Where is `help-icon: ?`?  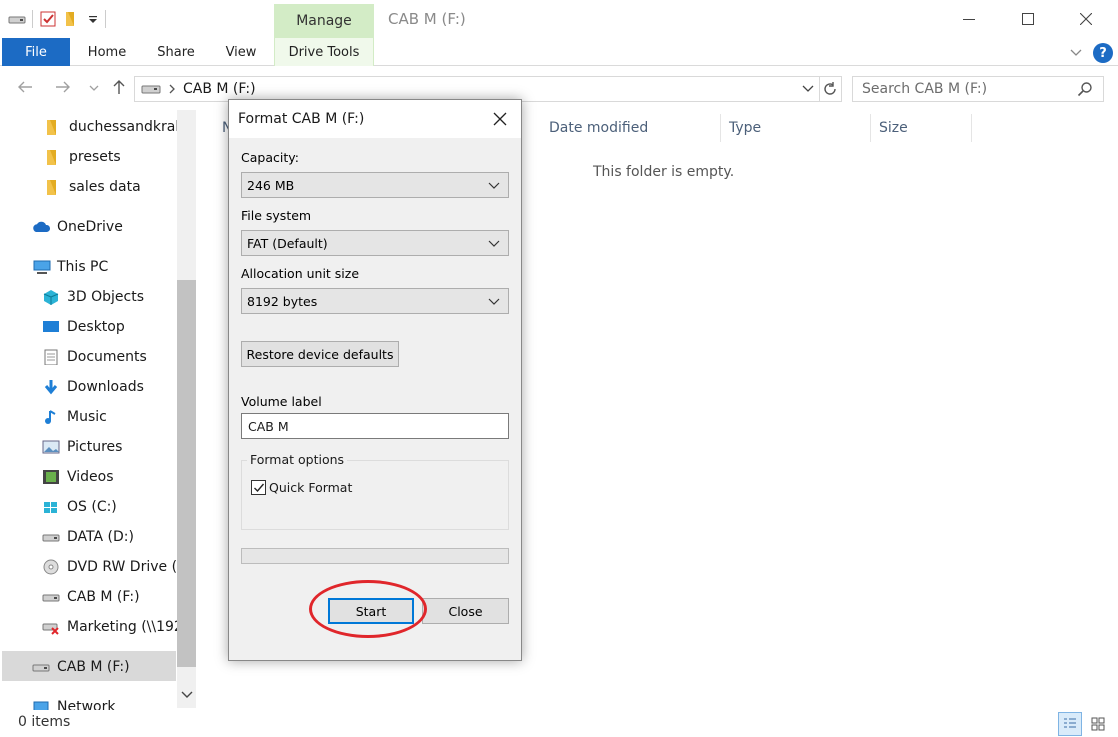 help-icon: ? is located at coordinates (1103, 53).